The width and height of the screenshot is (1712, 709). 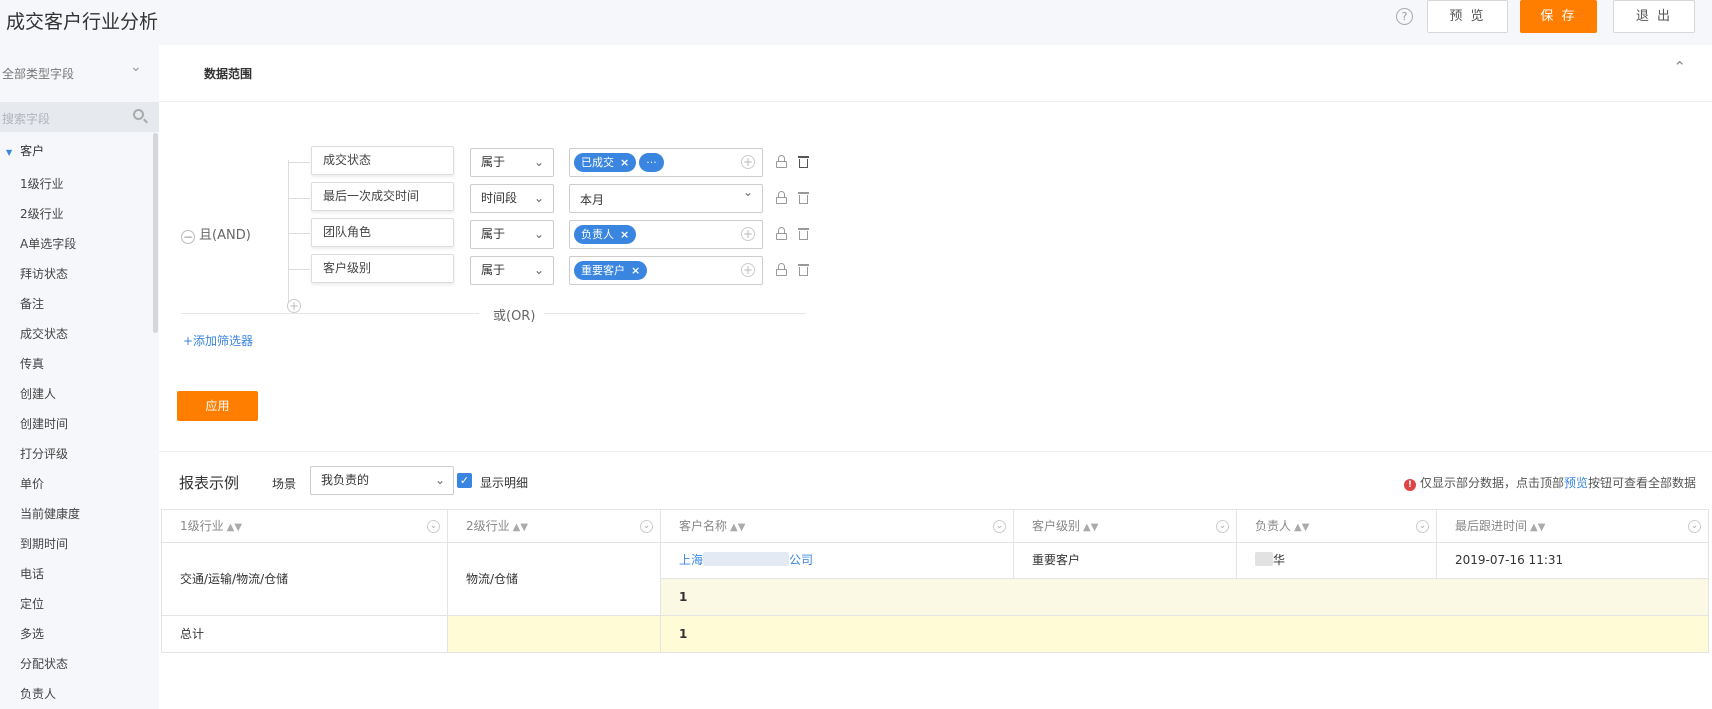 I want to click on table-cell: 上海 公司, so click(x=837, y=561).